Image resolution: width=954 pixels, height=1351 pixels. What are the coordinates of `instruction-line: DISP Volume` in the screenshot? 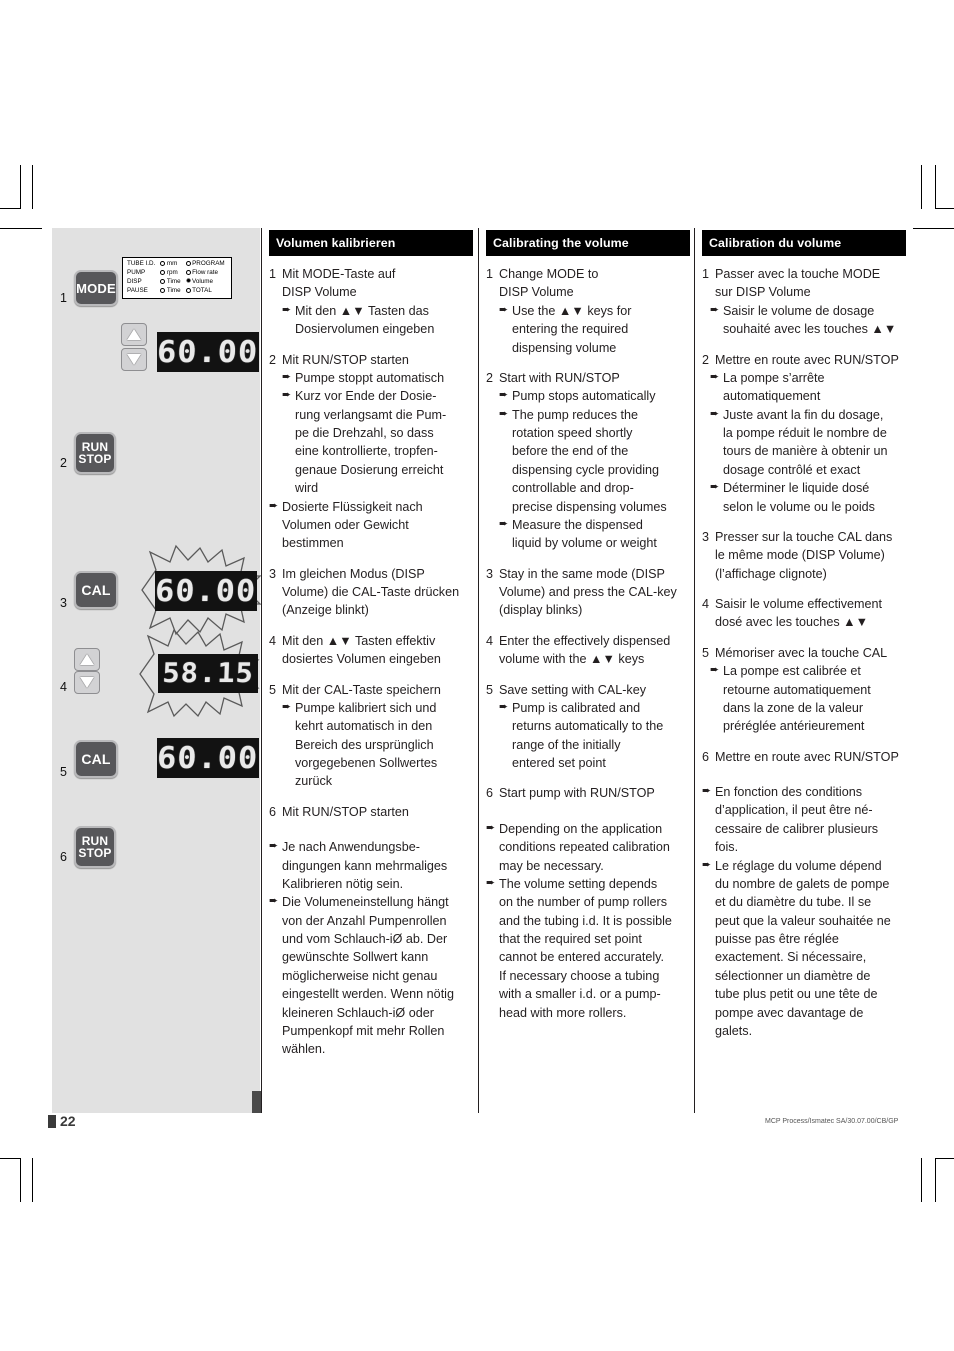 It's located at (536, 292).